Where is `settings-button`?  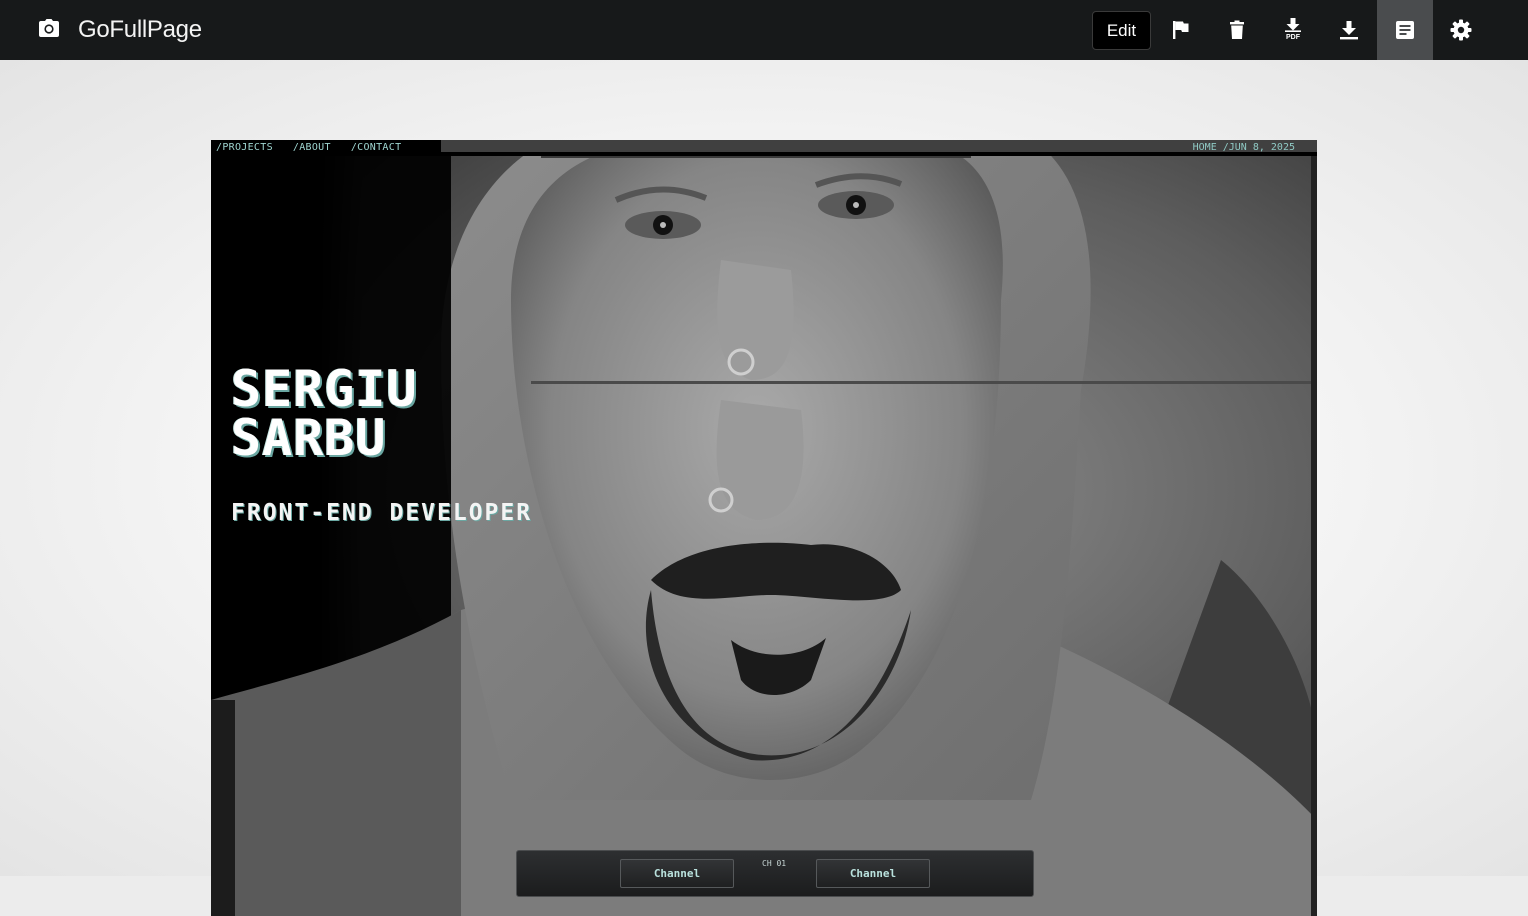 settings-button is located at coordinates (1461, 30).